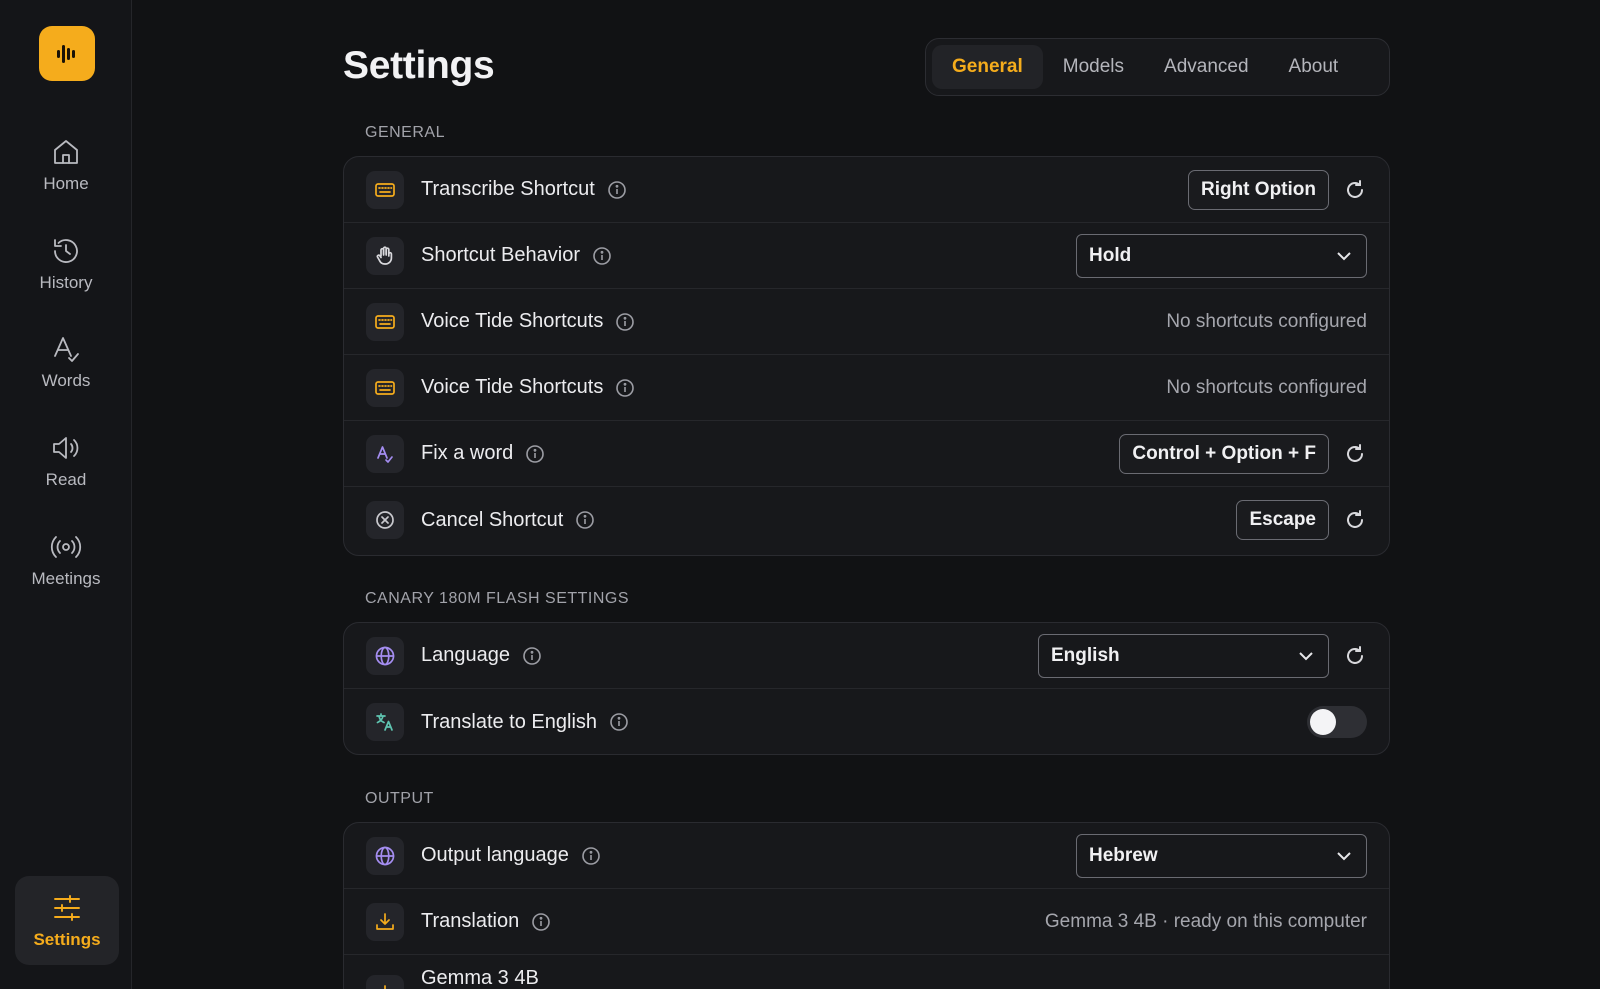  Describe the element at coordinates (66, 349) in the screenshot. I see `words-icon` at that location.